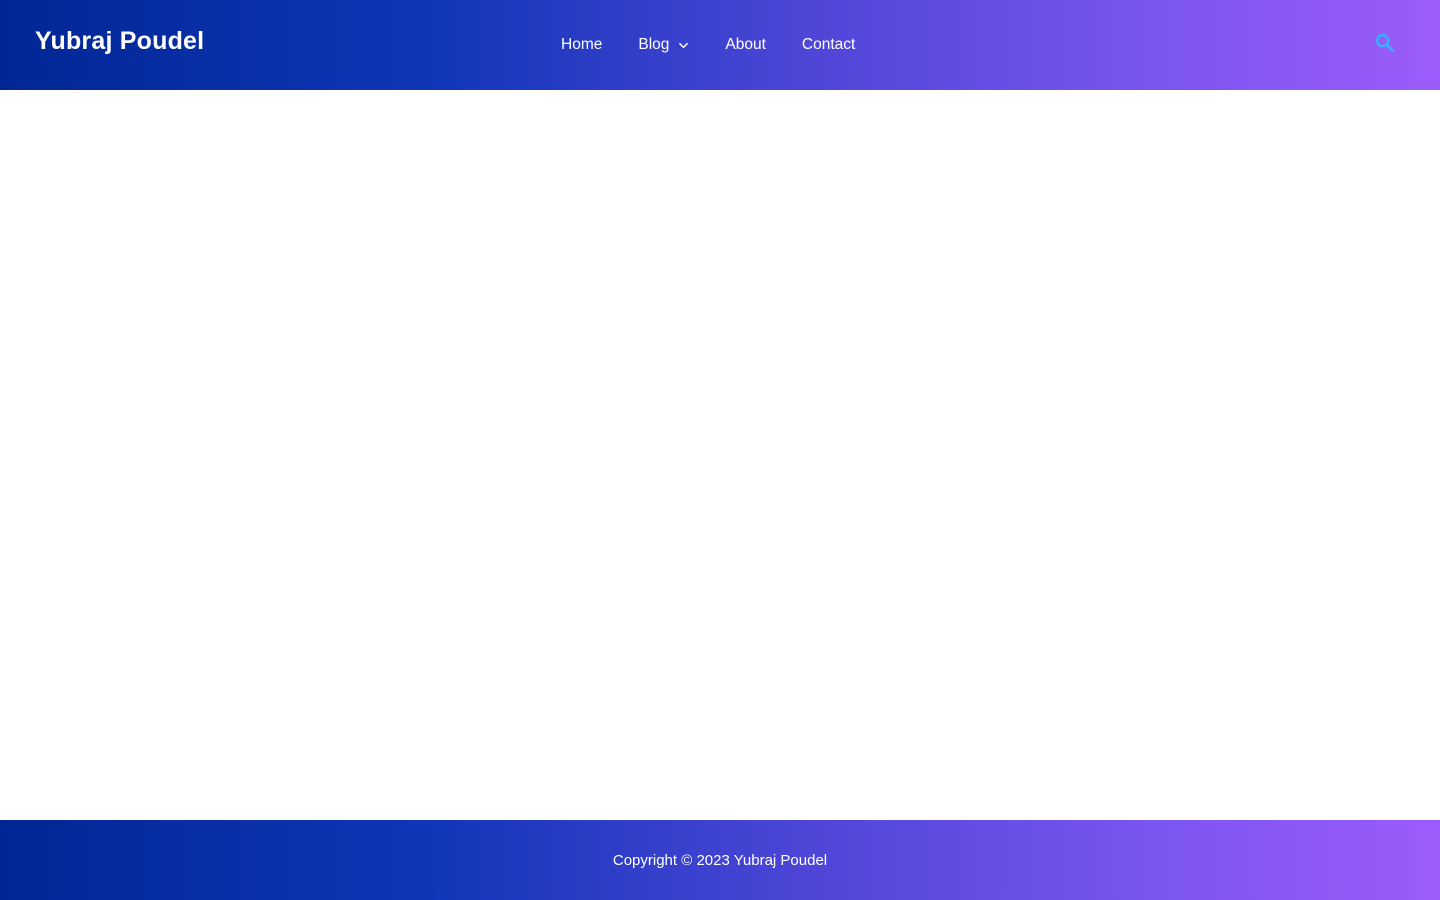  I want to click on site-header: Yubraj Poudel Home Blog About Contact, so click(720, 45).